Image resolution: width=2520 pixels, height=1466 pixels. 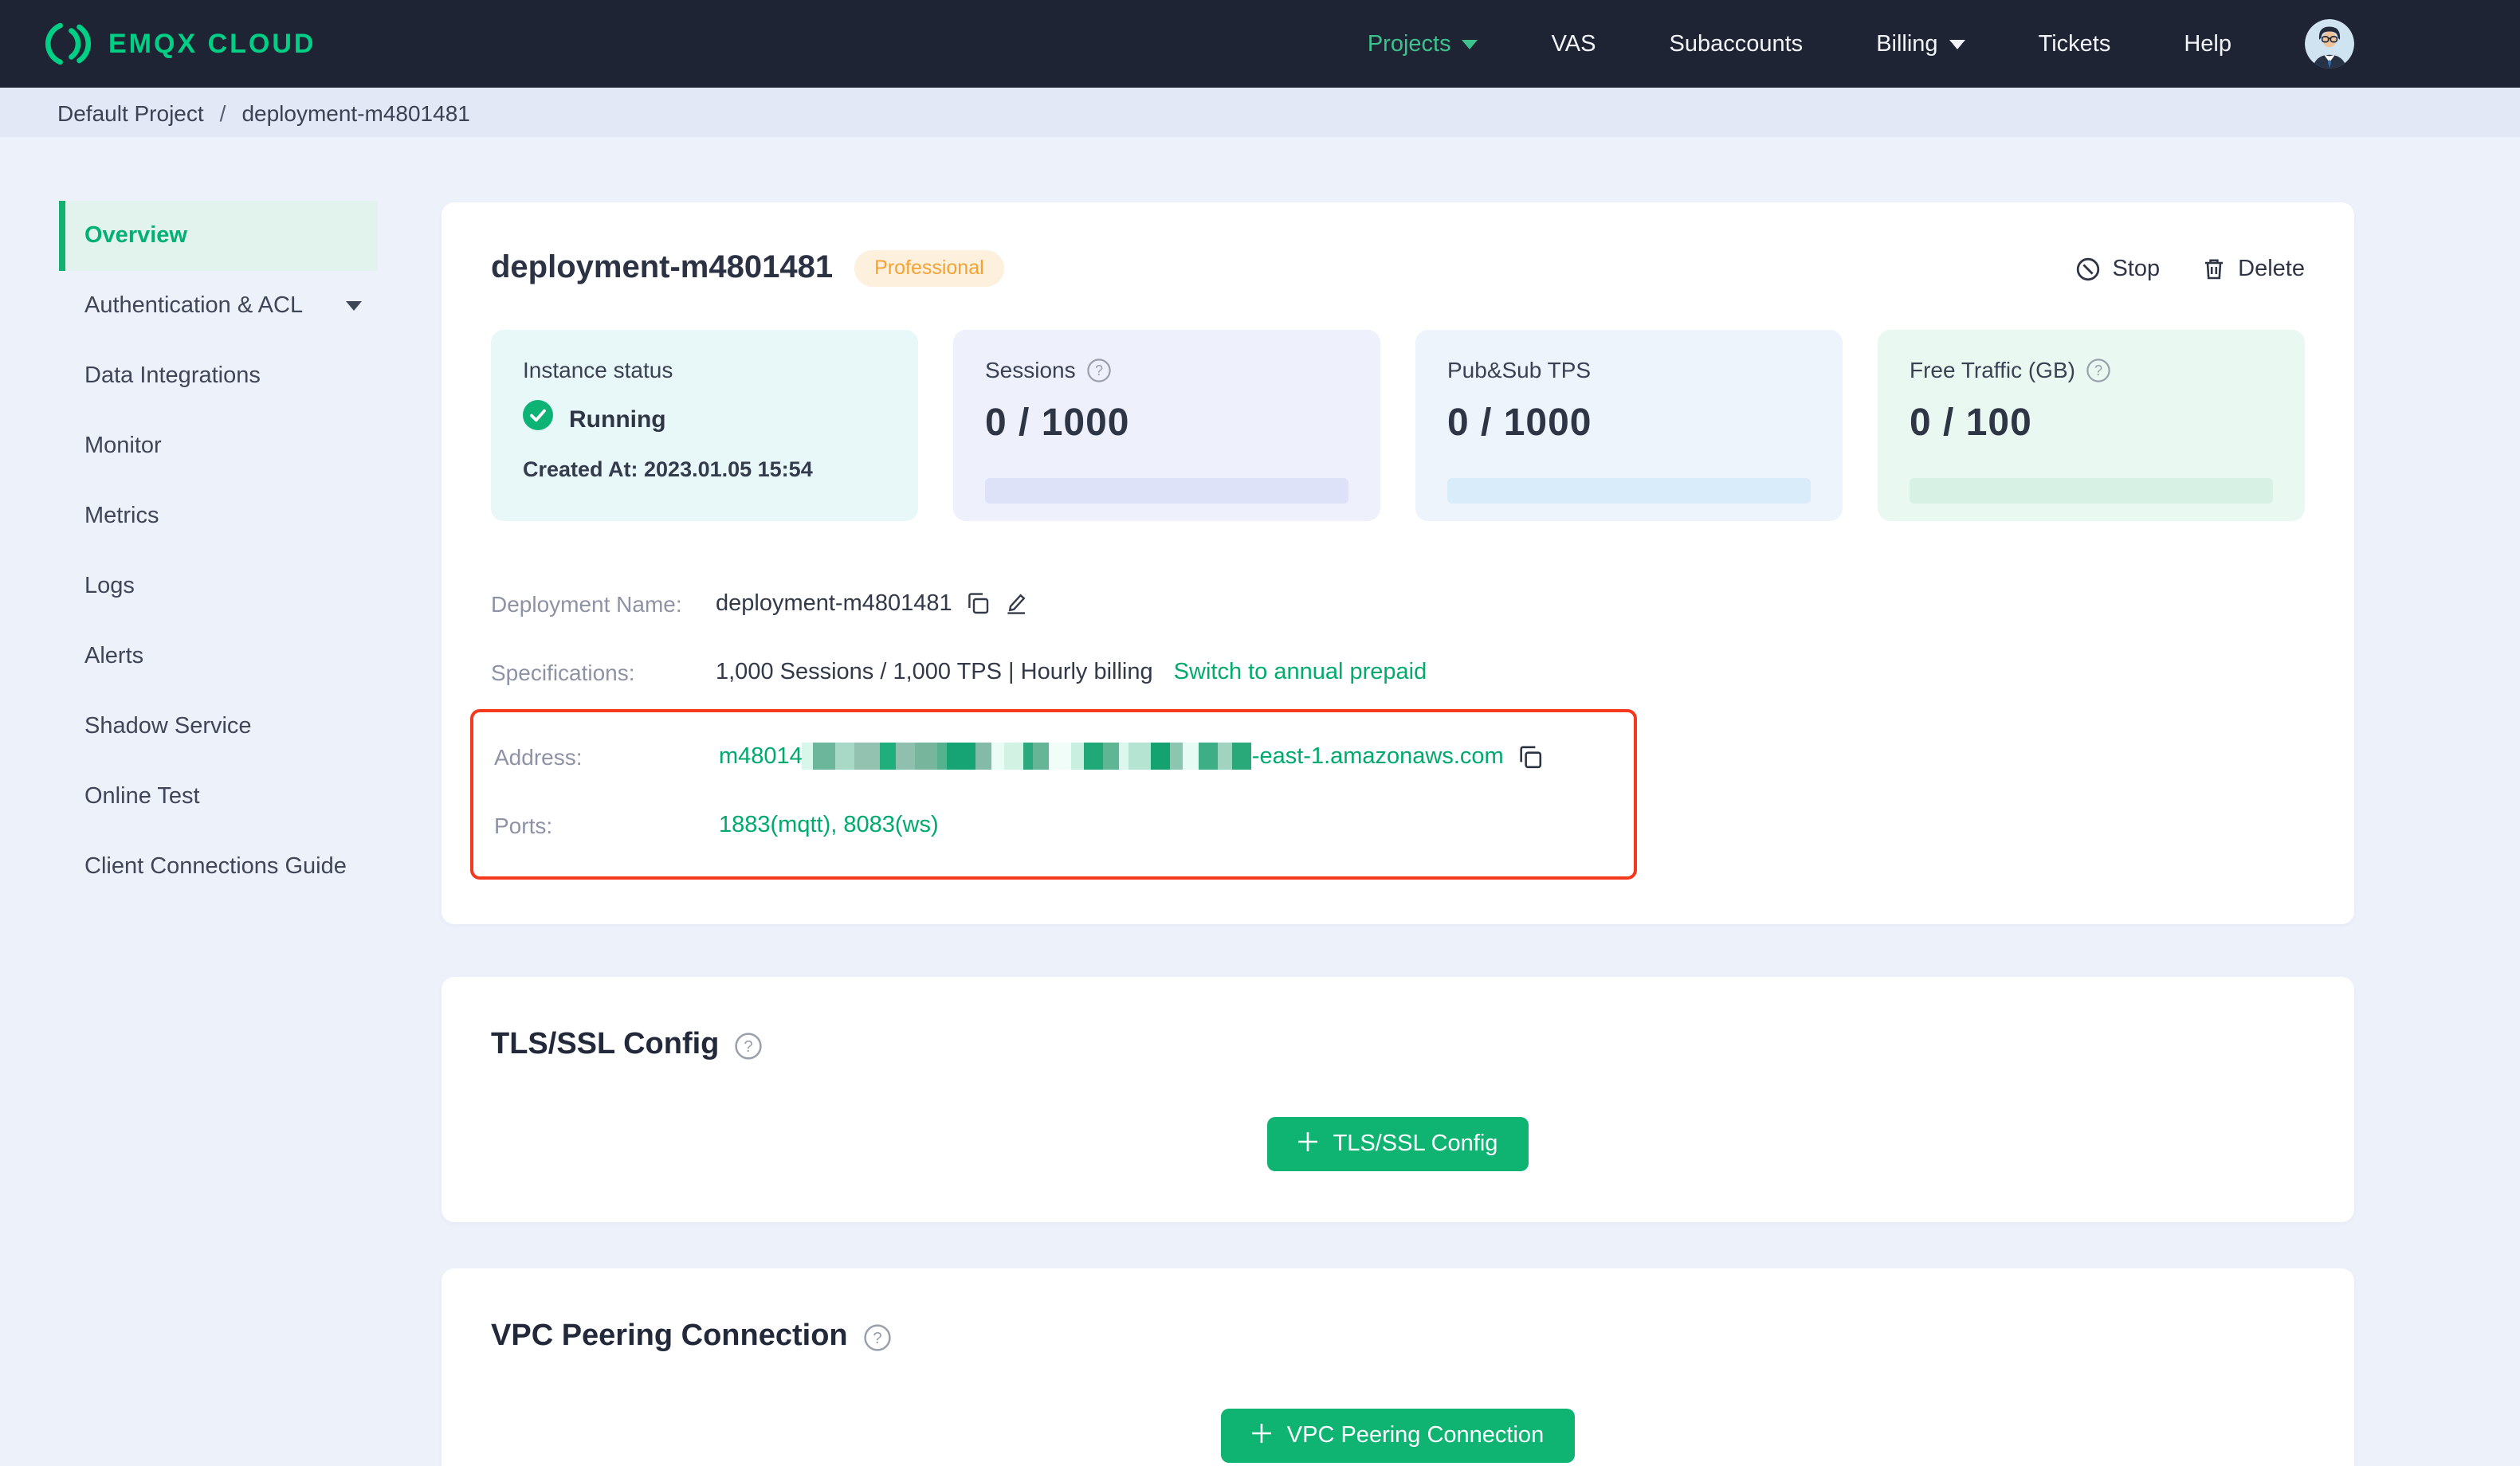 I want to click on status-running: Running, so click(x=617, y=419).